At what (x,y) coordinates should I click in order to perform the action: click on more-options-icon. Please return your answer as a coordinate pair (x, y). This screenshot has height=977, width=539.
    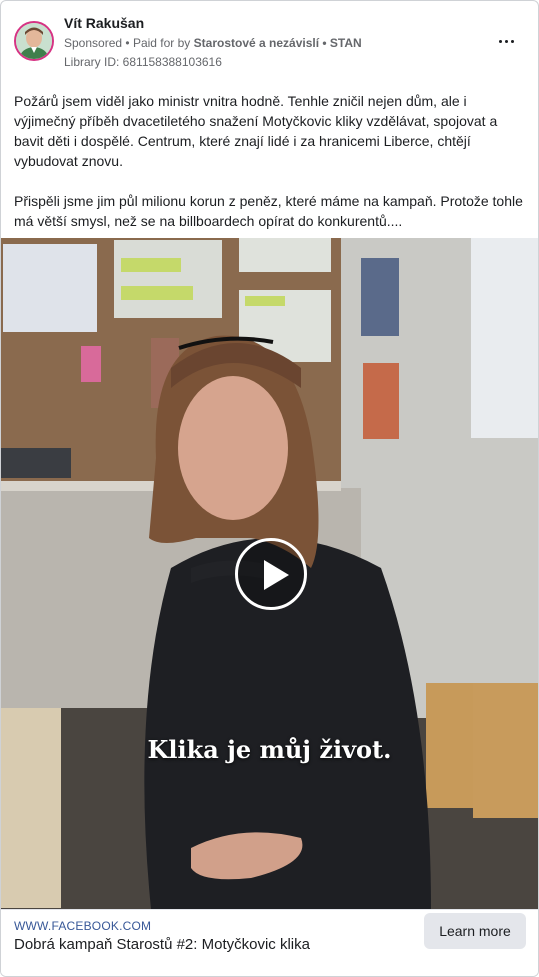
    Looking at the image, I should click on (507, 41).